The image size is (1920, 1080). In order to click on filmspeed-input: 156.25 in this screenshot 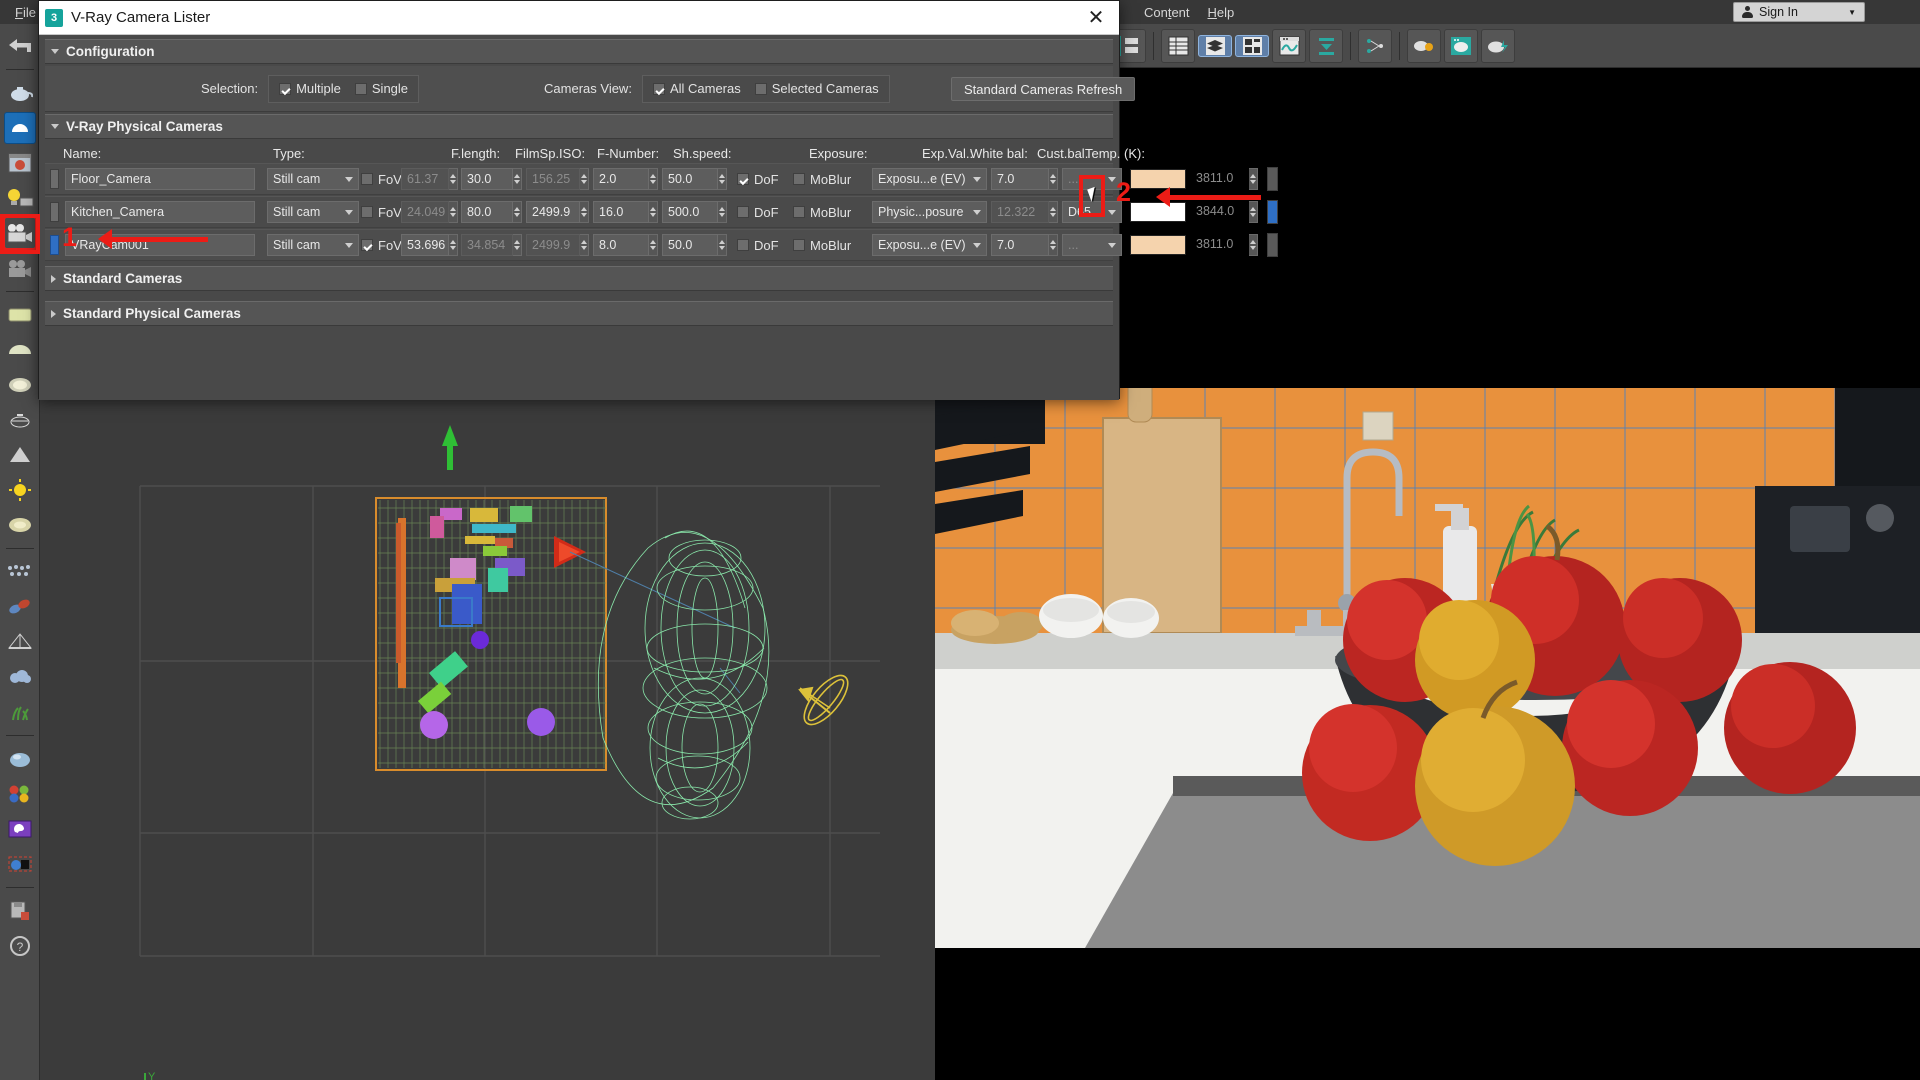, I will do `click(553, 179)`.